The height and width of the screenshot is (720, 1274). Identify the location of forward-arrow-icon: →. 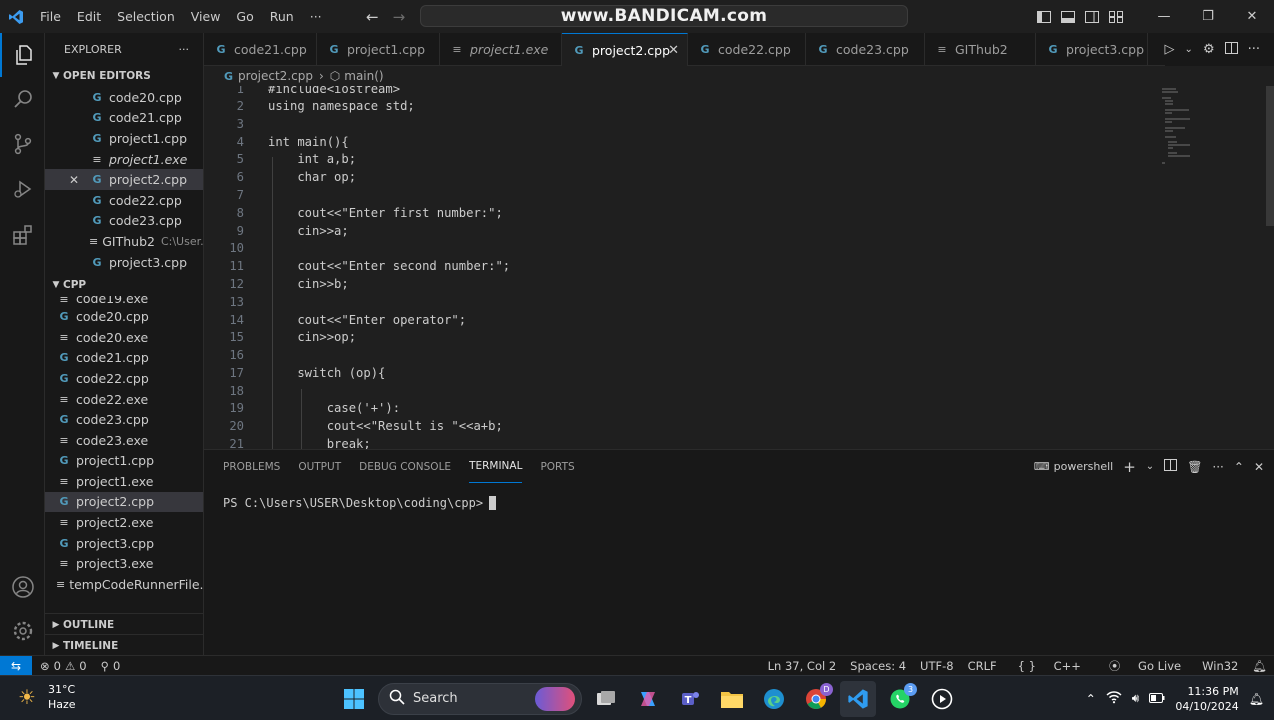
(399, 17).